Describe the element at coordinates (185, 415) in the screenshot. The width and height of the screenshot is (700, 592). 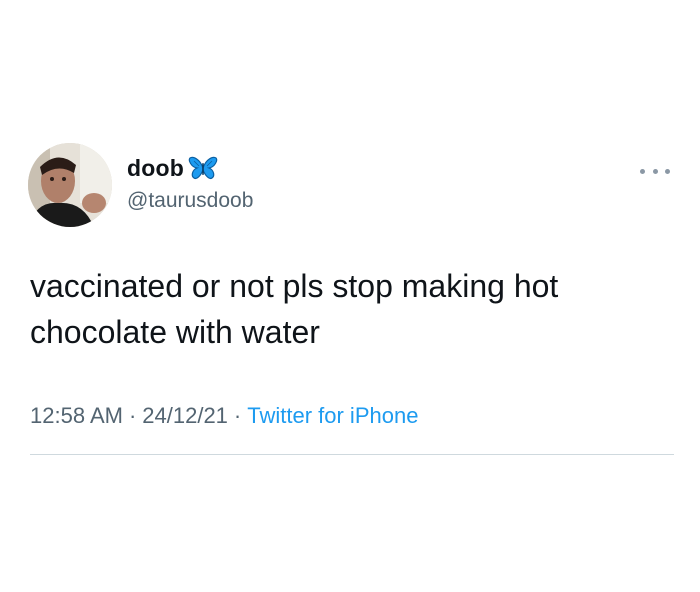
I see `tweet-date: 24/12/21` at that location.